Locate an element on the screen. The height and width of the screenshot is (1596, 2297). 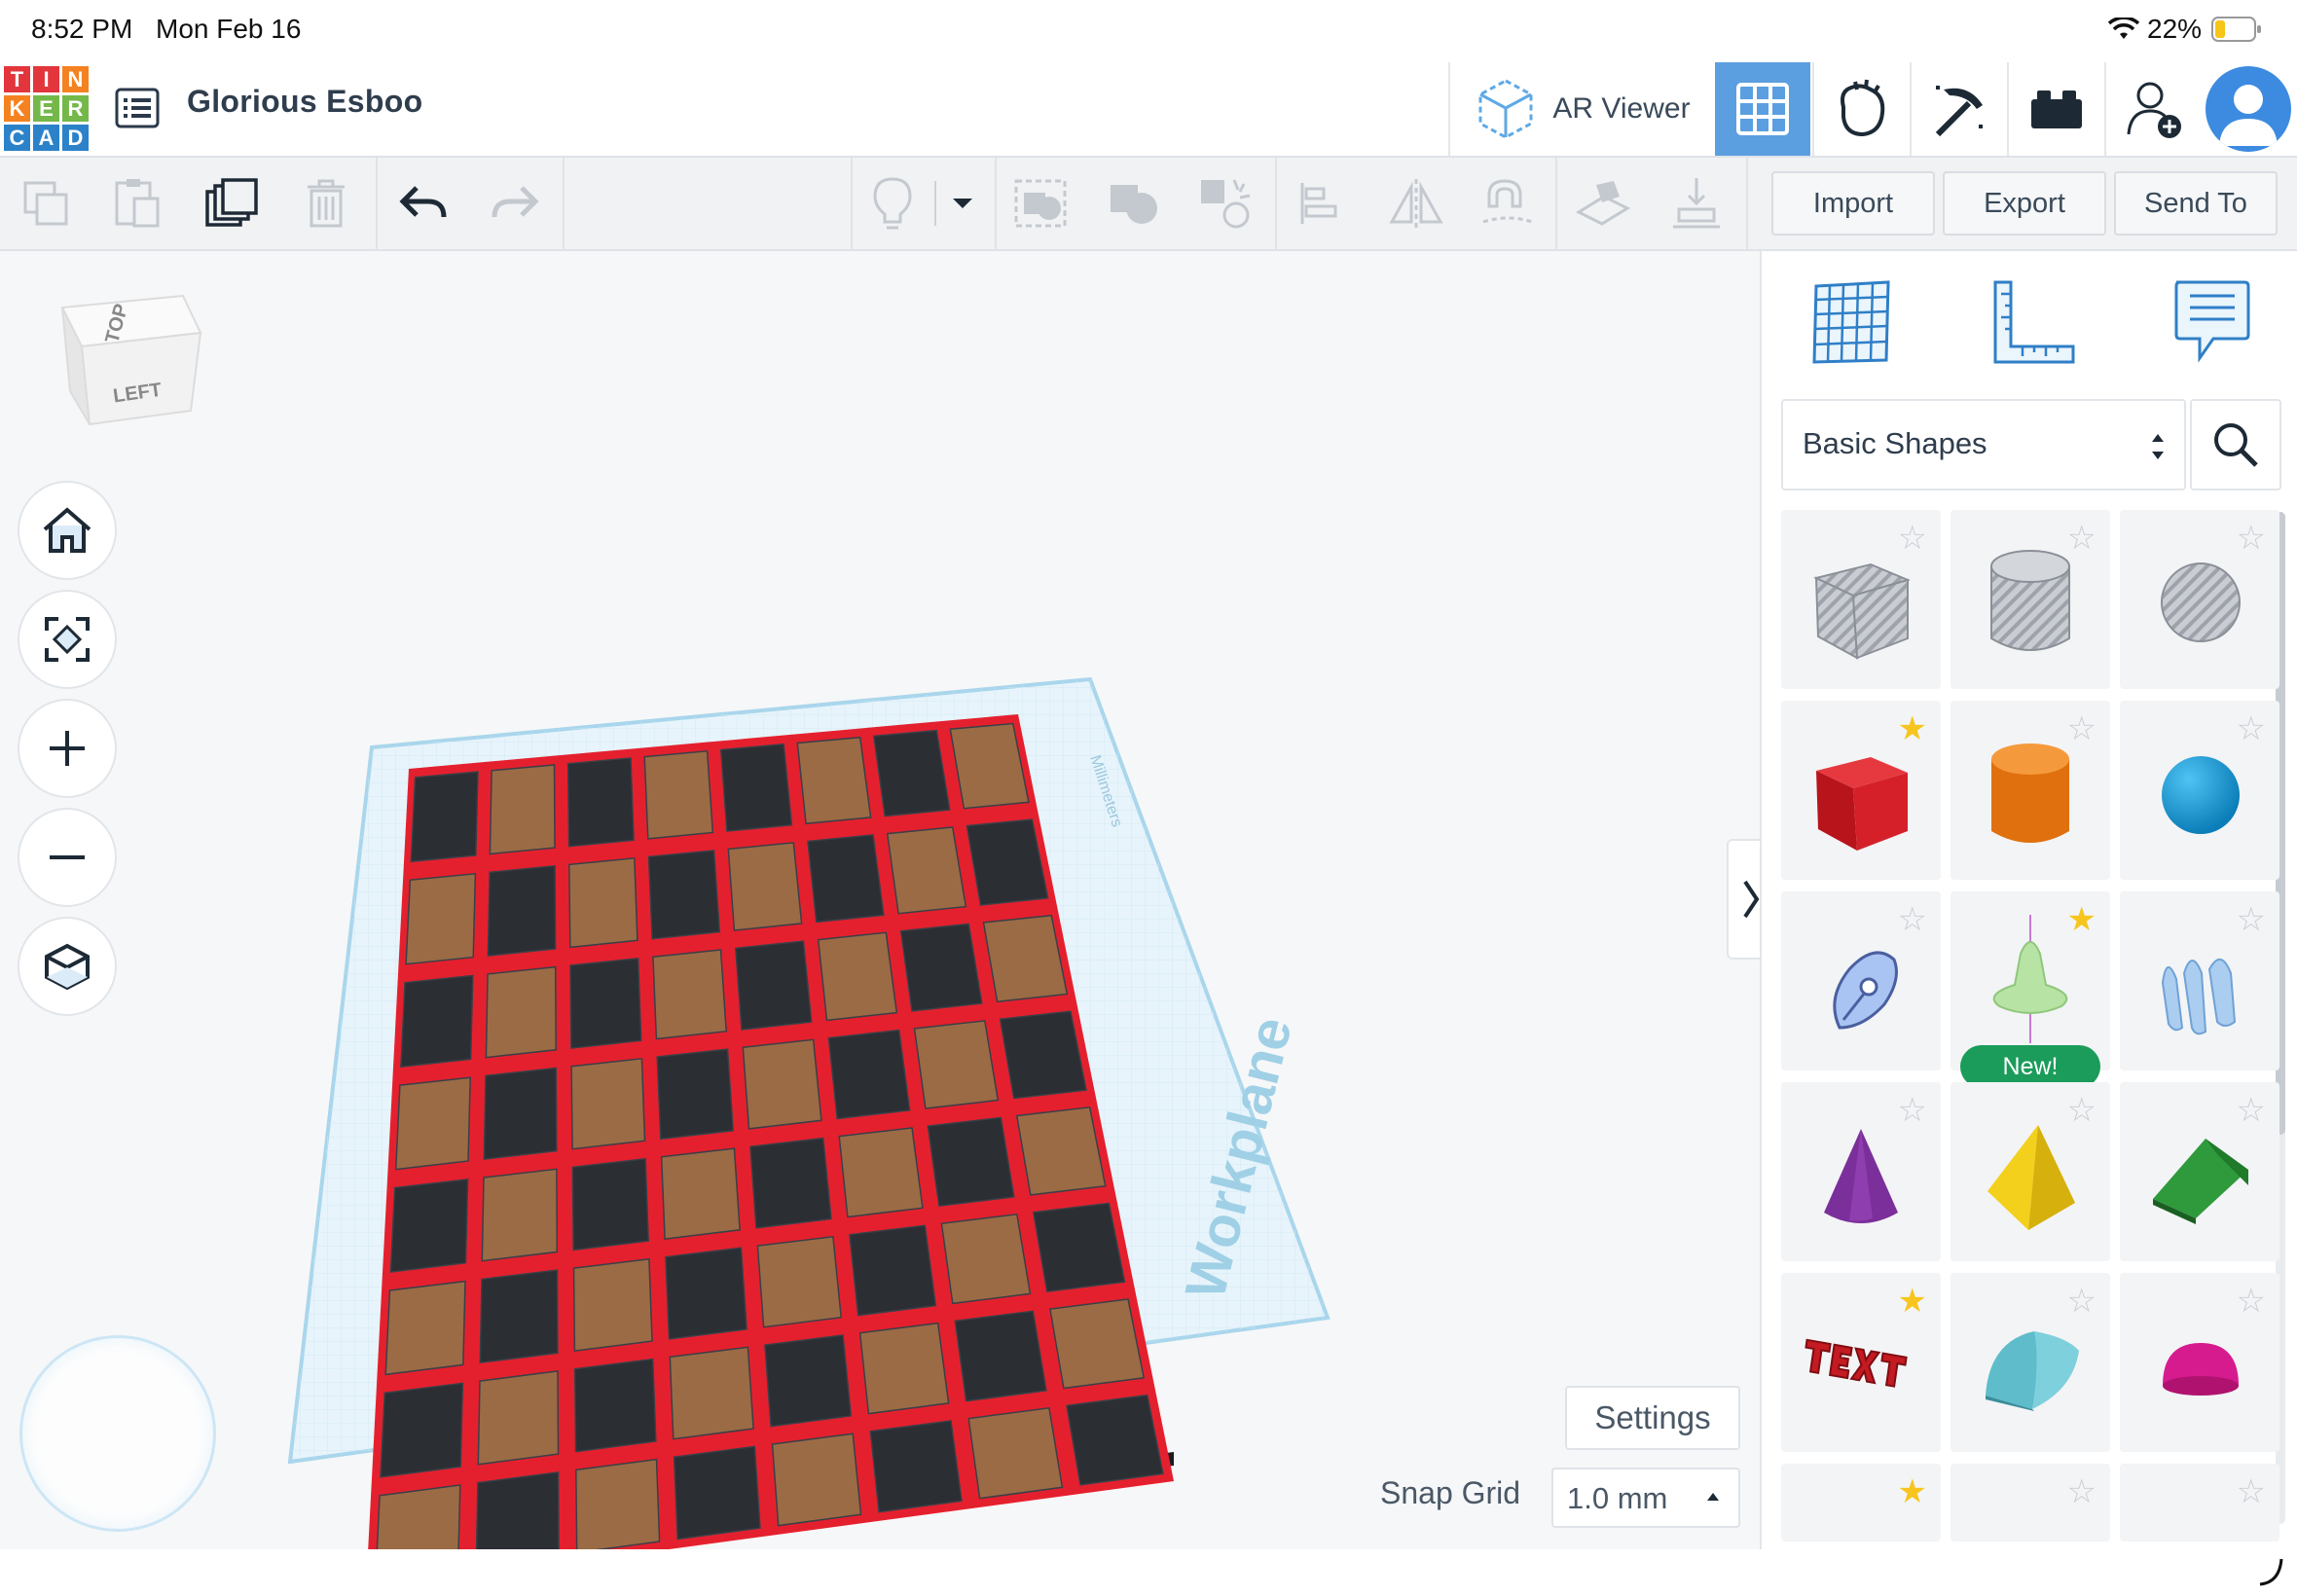
shape-card-roof: ☆ is located at coordinates (2199, 1171).